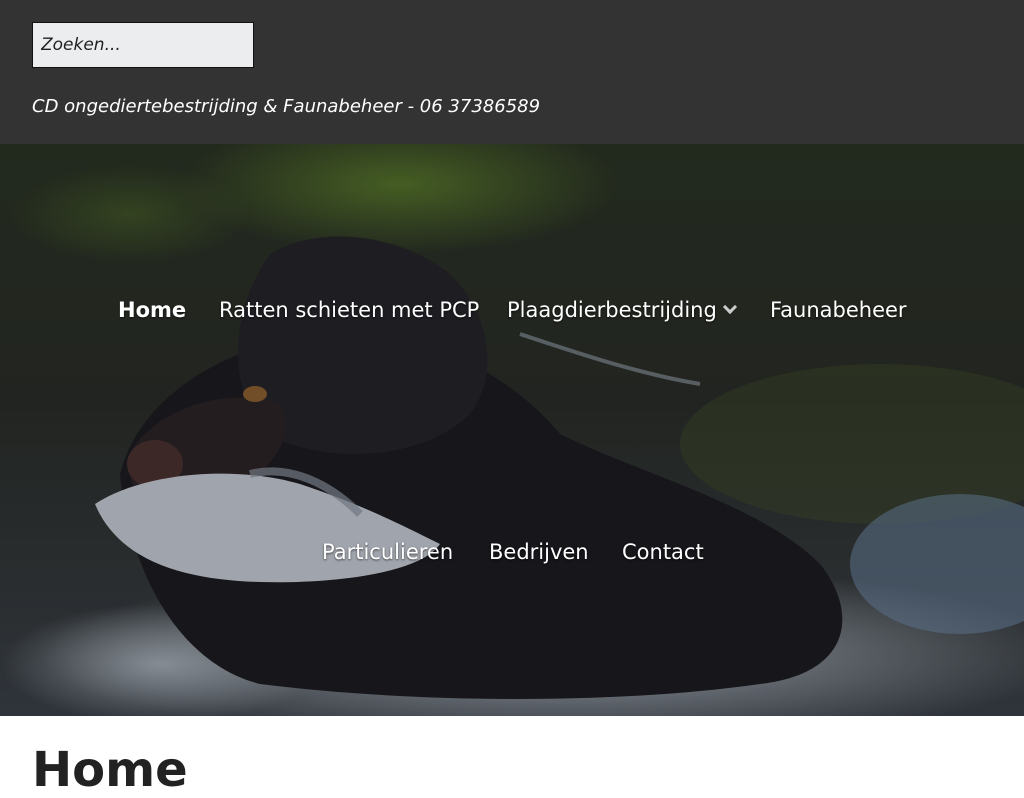 The height and width of the screenshot is (798, 1024). Describe the element at coordinates (349, 310) in the screenshot. I see `nav-item-ratten-schieten: Ratten schieten met PCP` at that location.